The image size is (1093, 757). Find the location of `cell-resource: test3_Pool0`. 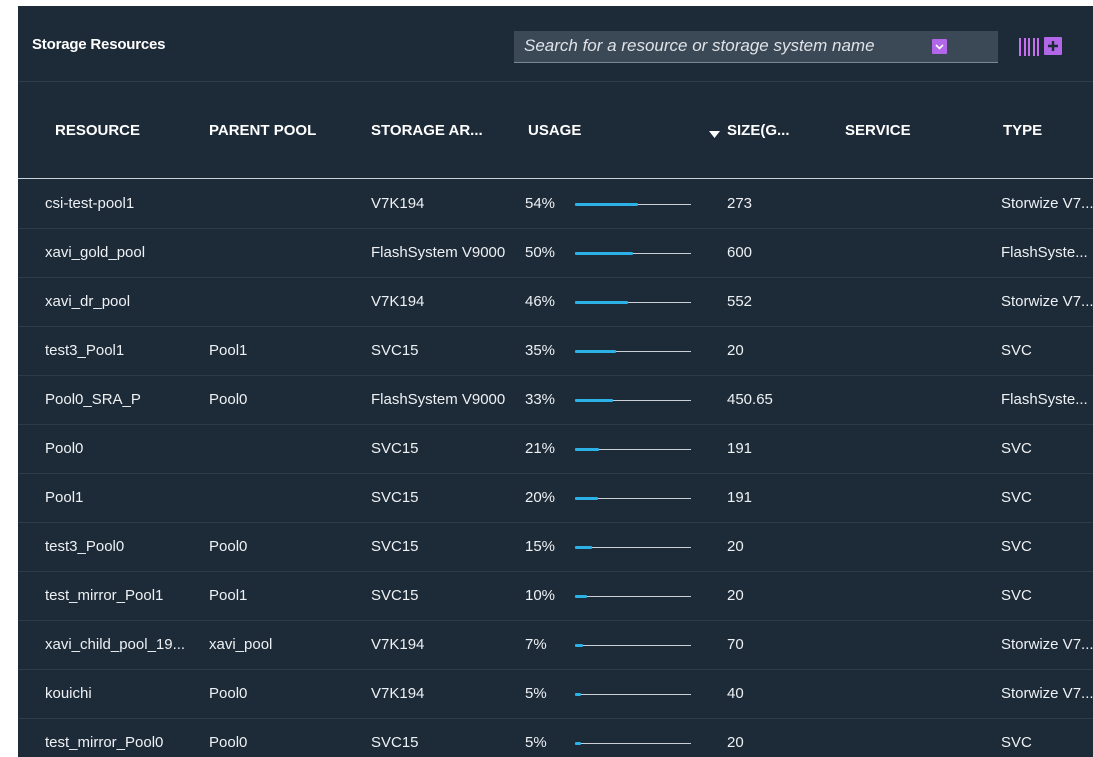

cell-resource: test3_Pool0 is located at coordinates (85, 546).